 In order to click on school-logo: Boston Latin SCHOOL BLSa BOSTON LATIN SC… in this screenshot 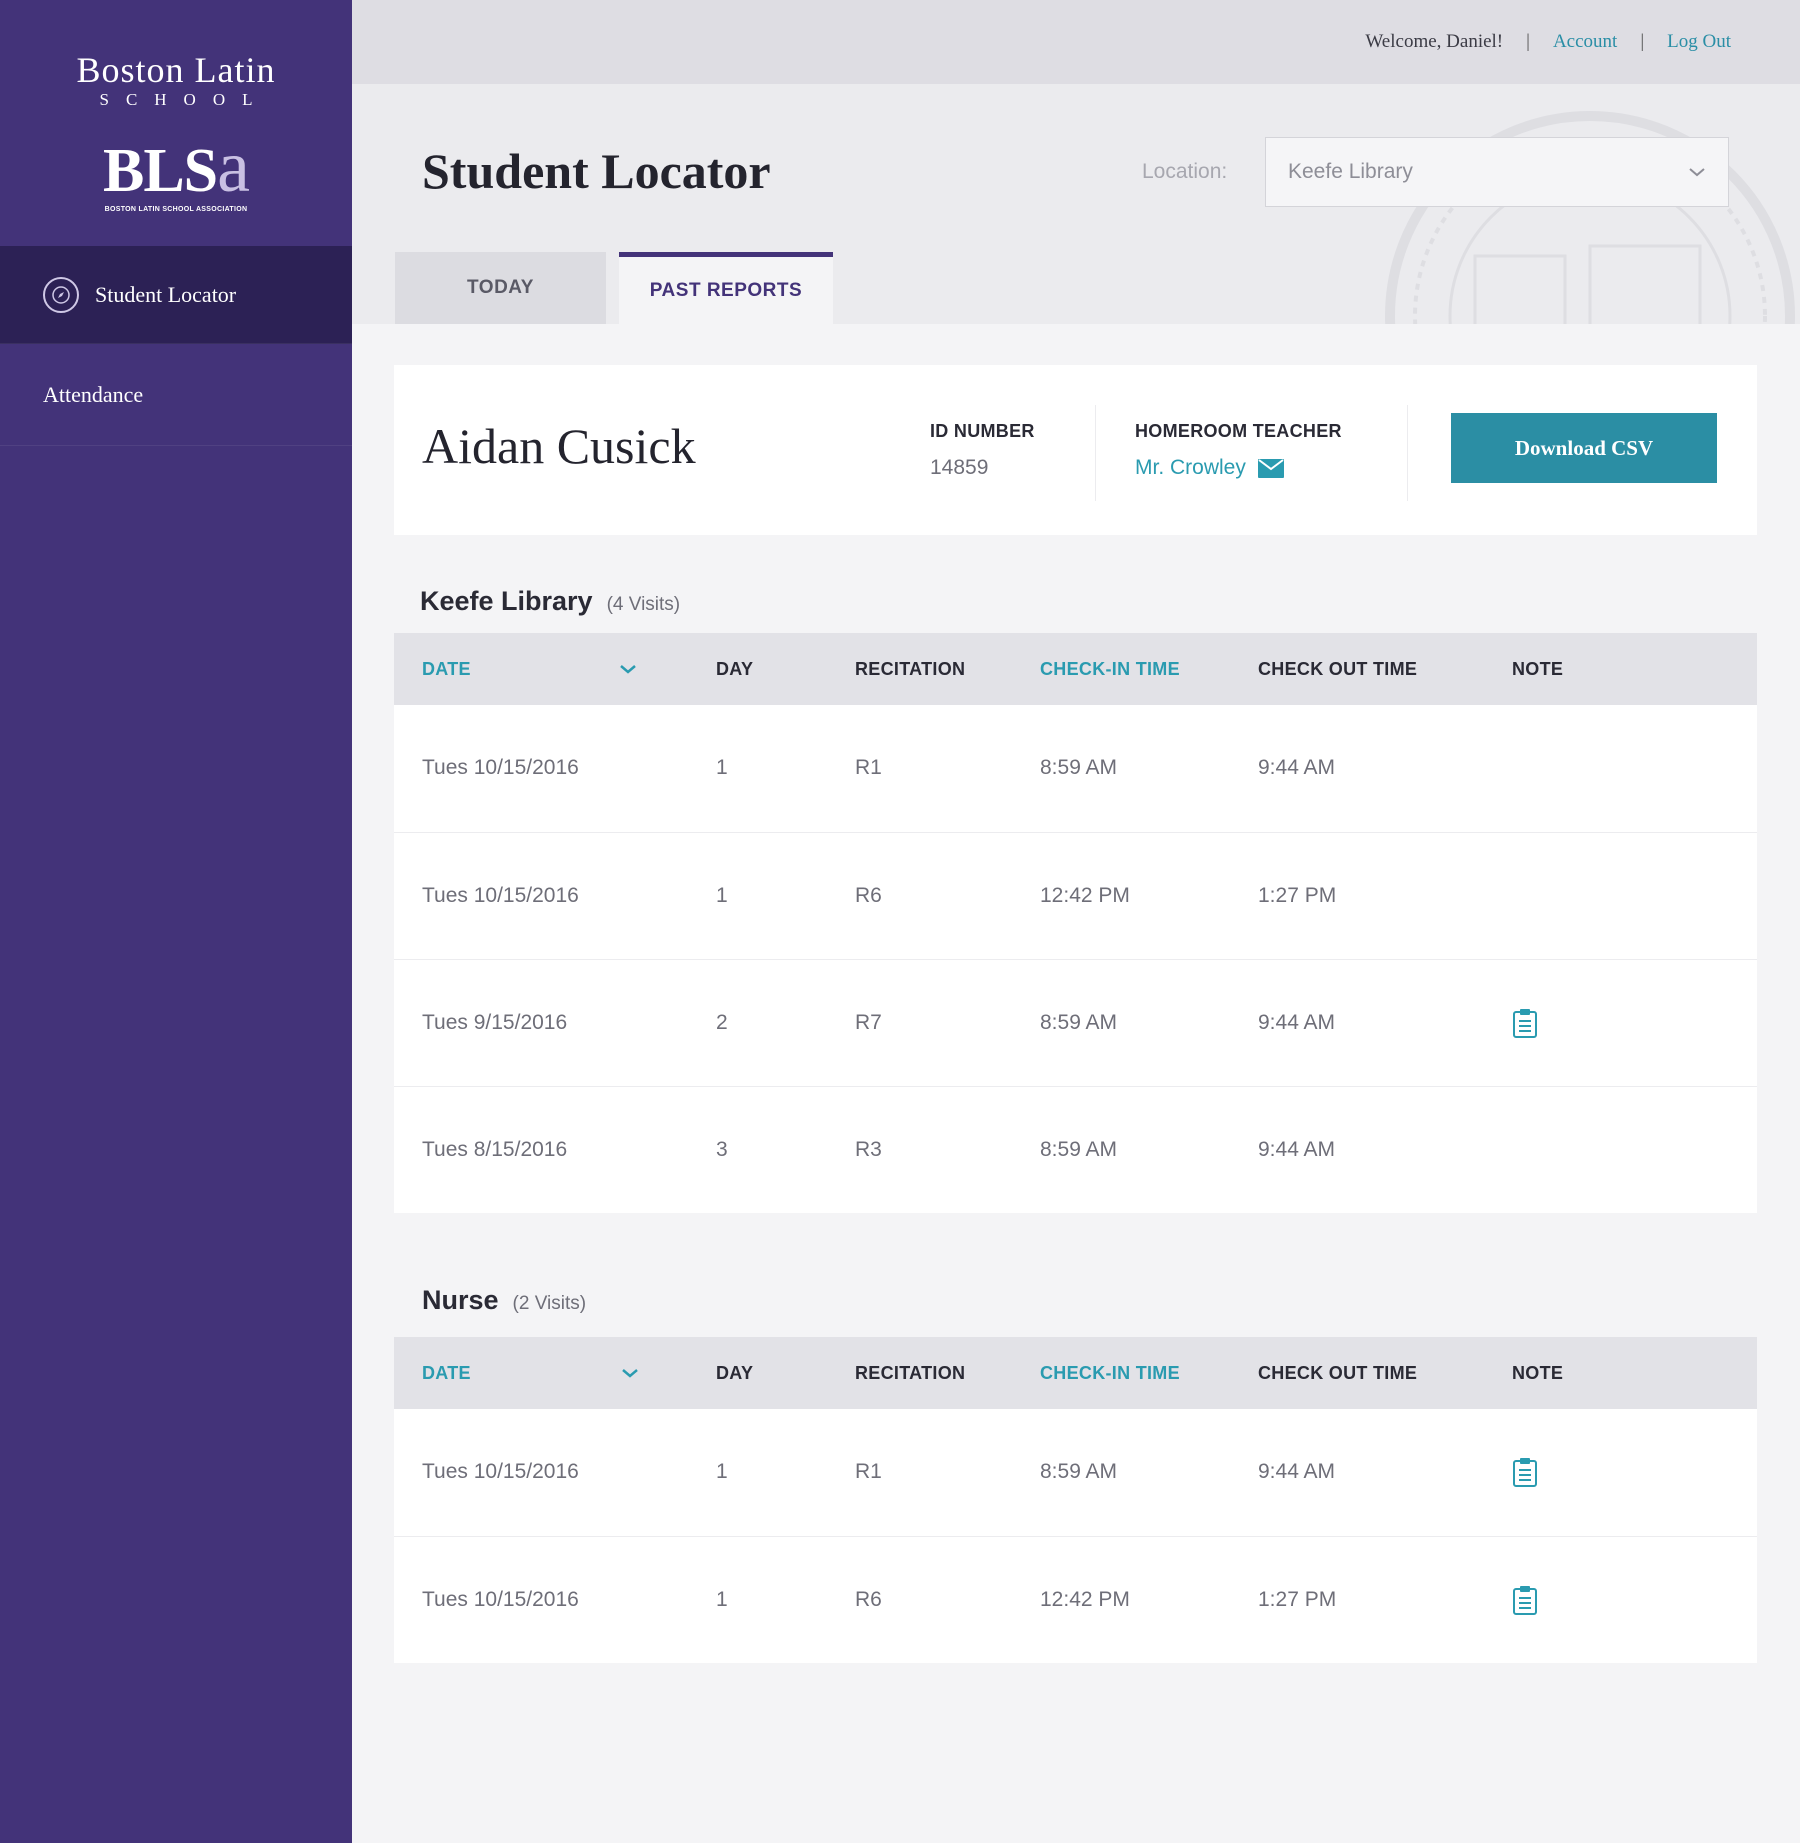, I will do `click(176, 123)`.